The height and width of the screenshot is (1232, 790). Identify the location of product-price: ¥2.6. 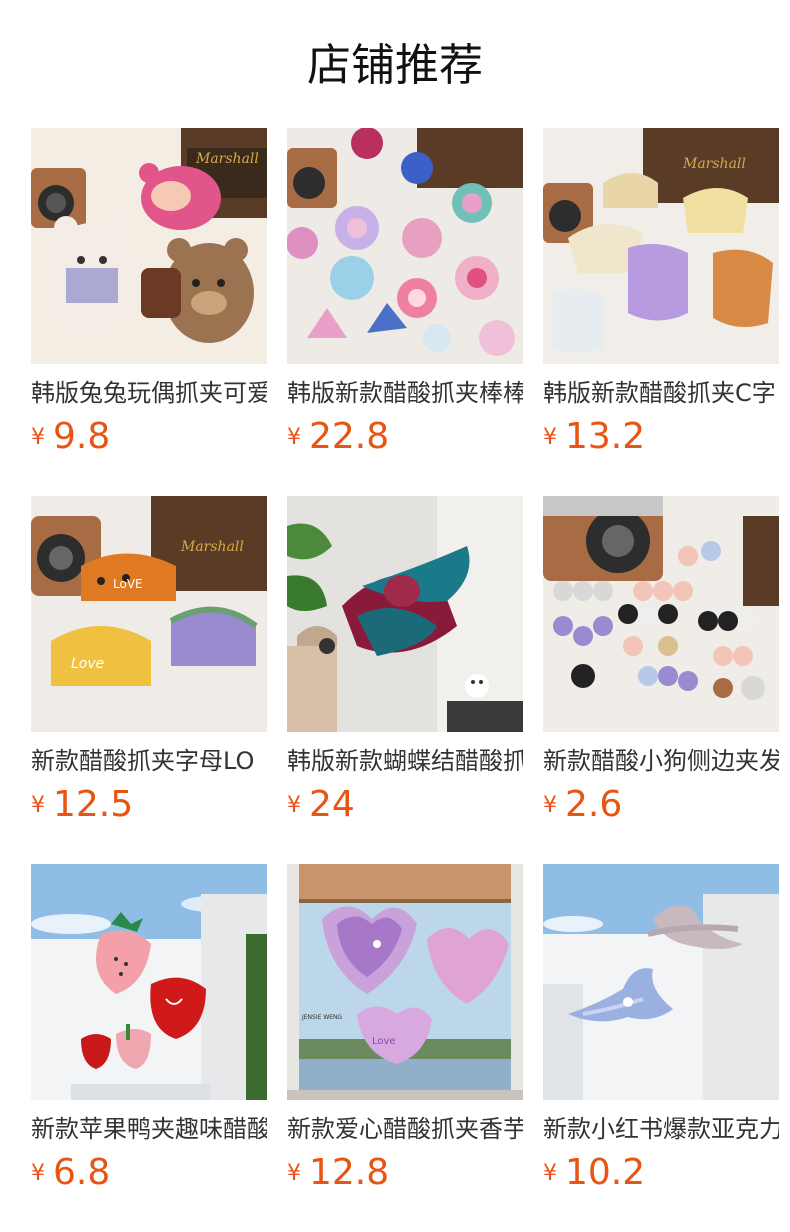
(582, 806).